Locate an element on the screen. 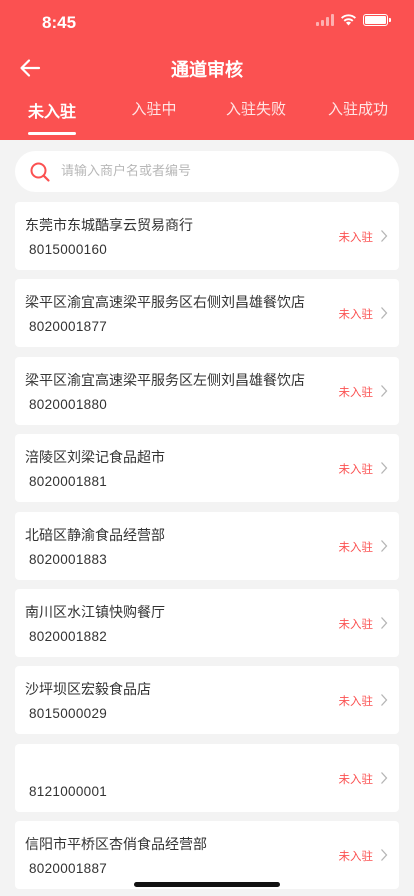  merchant-card: 信阳市平桥区杏俏食品经营部 8020001887 未入驻 is located at coordinates (207, 855).